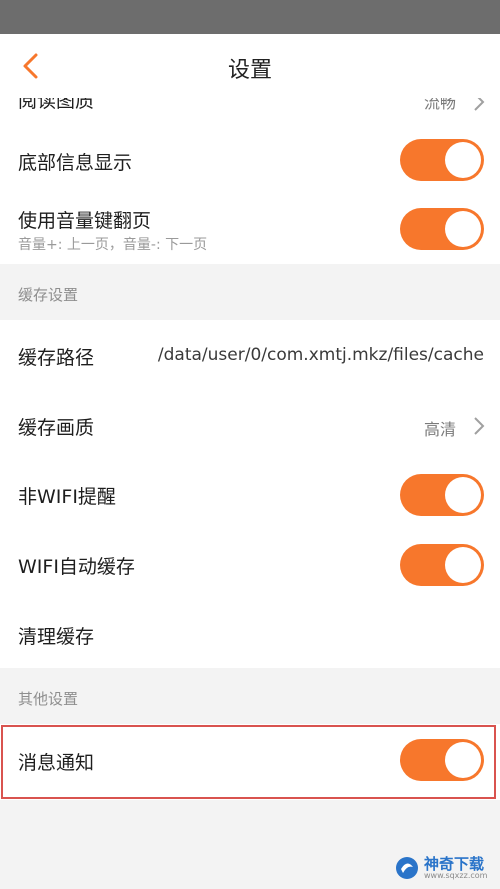 The width and height of the screenshot is (500, 889). Describe the element at coordinates (48, 699) in the screenshot. I see `section-title: 其他设置` at that location.